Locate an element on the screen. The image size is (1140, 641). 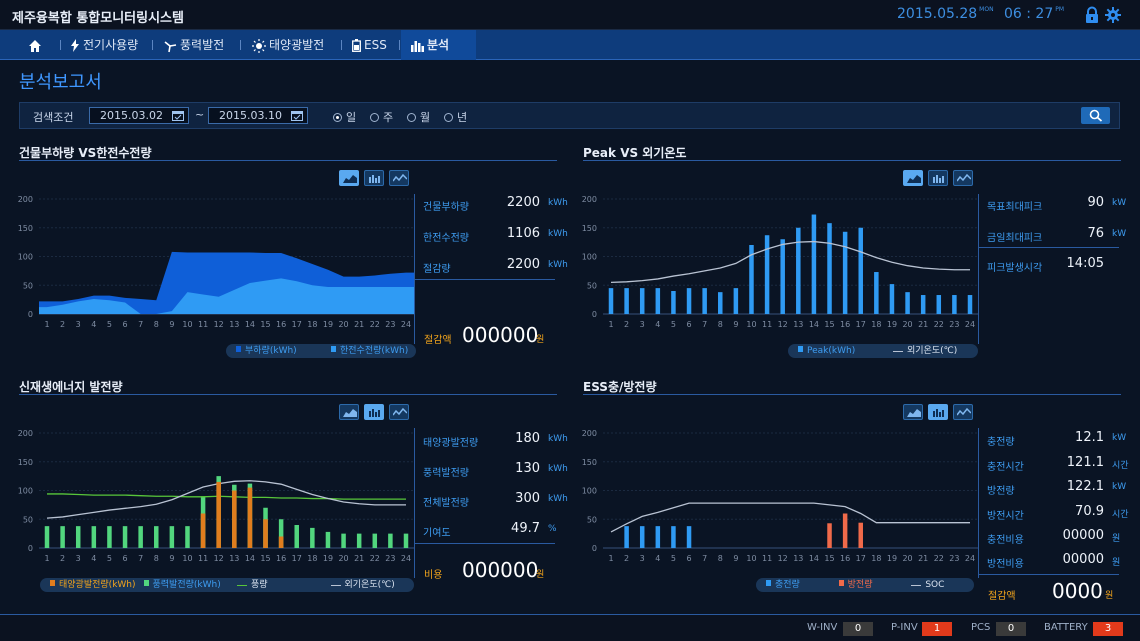
date-from-input: 2015.03.02 is located at coordinates (139, 115).